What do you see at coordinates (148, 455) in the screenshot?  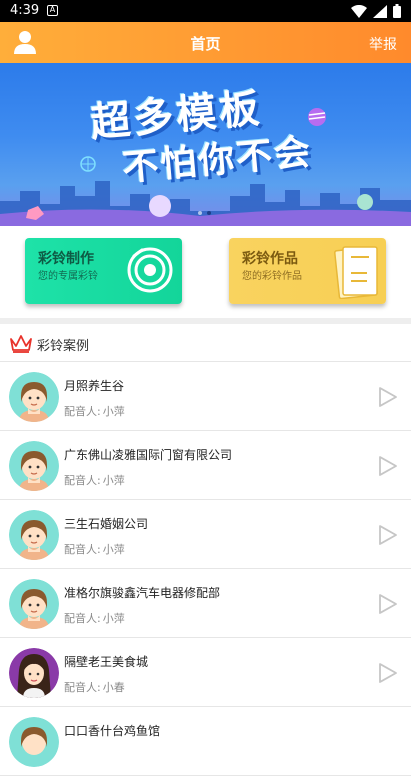 I see `item-name: 广东佛山凌雅国际门窗有限公司` at bounding box center [148, 455].